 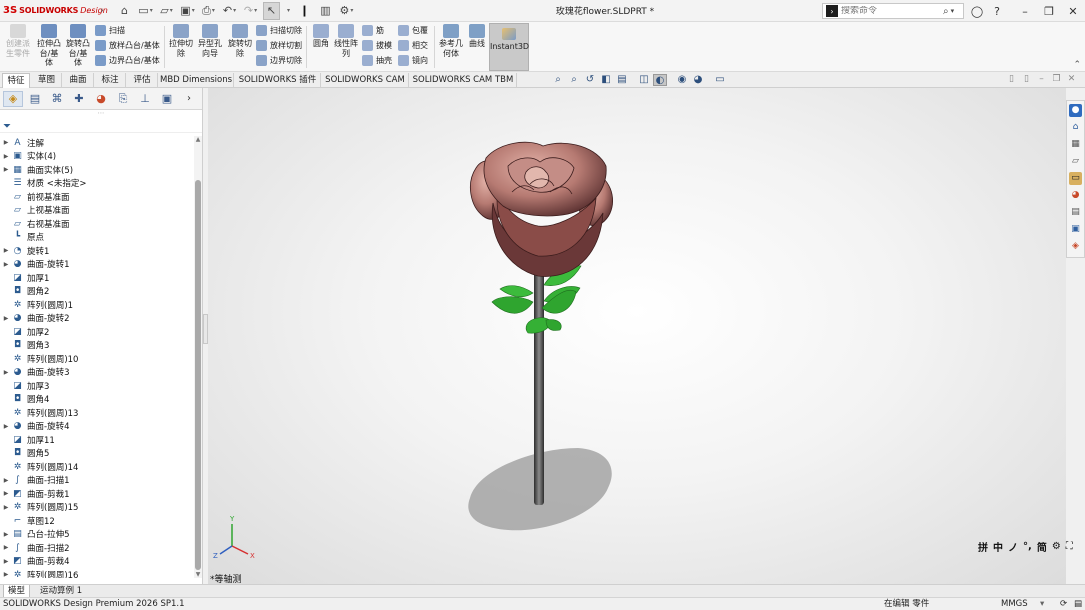 I want to click on help-icon: ?, so click(x=997, y=11).